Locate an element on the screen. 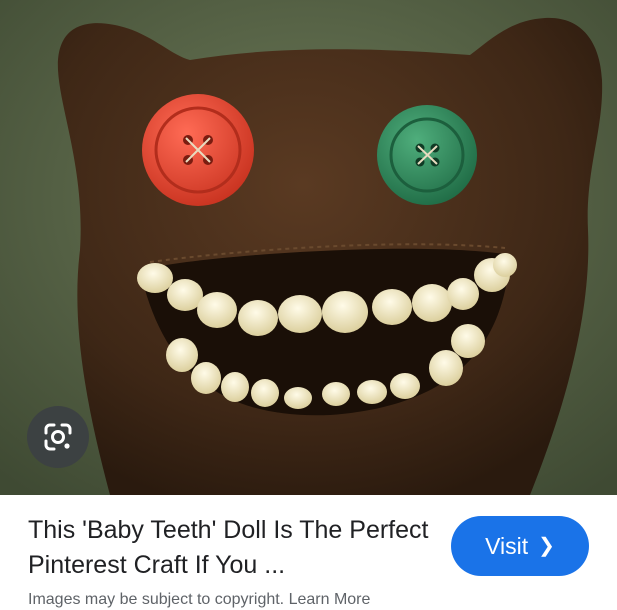 This screenshot has width=617, height=610. visit-label: Visit is located at coordinates (507, 545).